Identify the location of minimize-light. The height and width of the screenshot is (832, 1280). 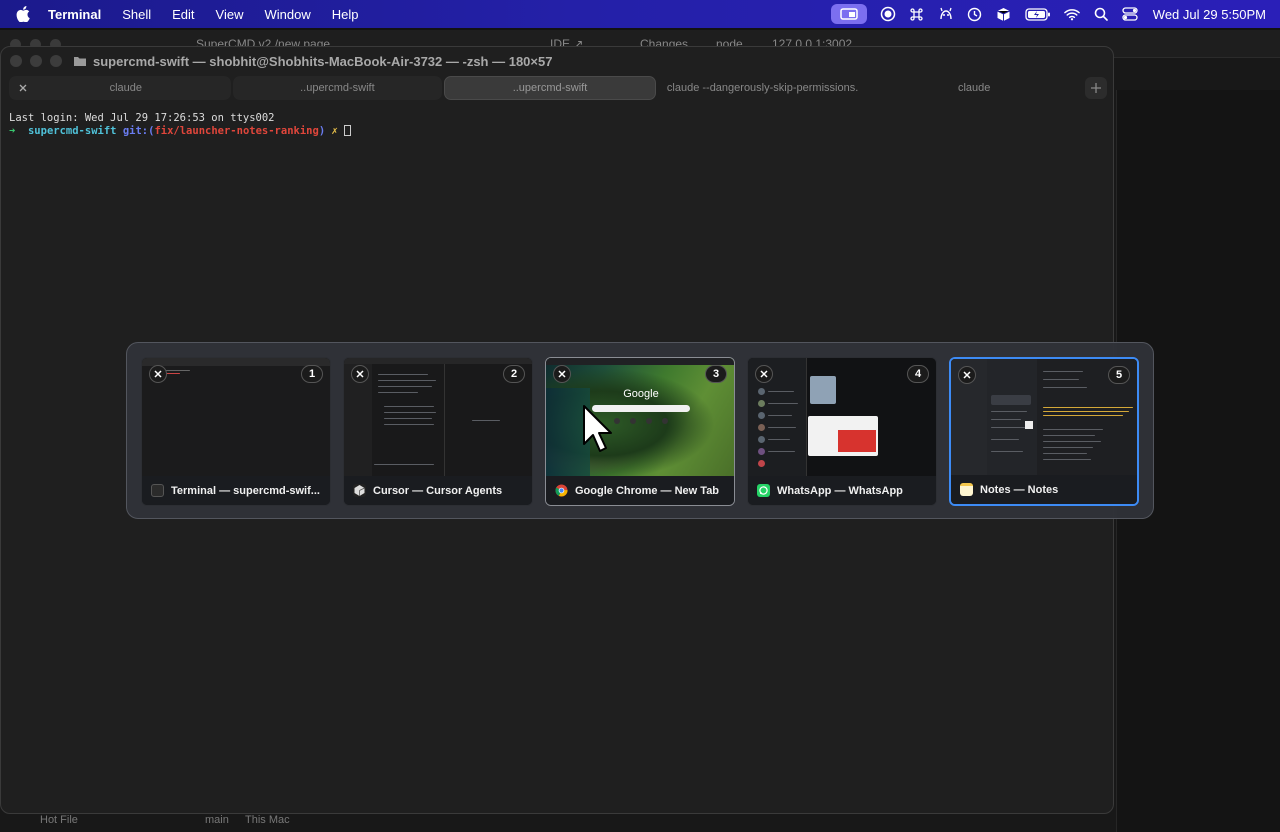
(36, 61).